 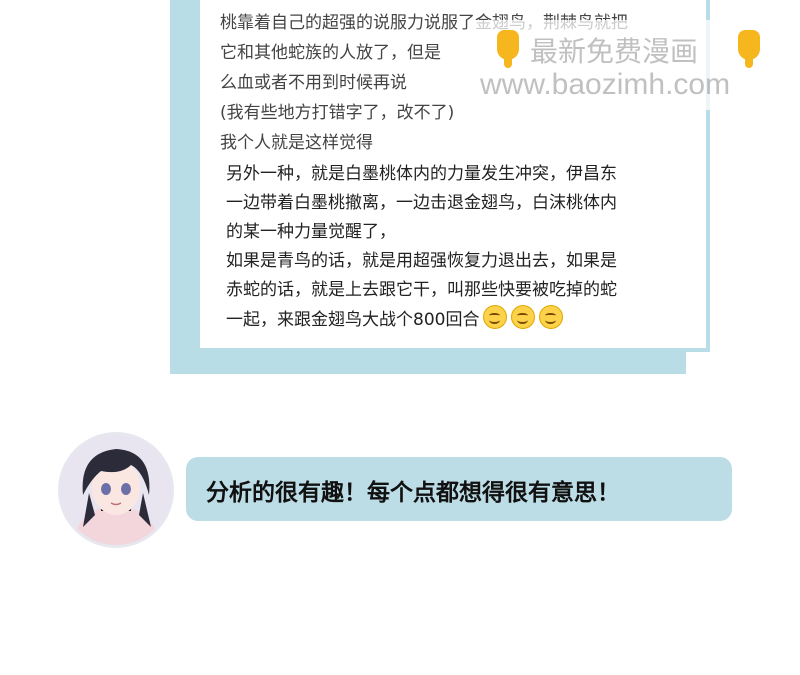 What do you see at coordinates (311, 232) in the screenshot?
I see `reply-line: 的某一种力量觉醒了，` at bounding box center [311, 232].